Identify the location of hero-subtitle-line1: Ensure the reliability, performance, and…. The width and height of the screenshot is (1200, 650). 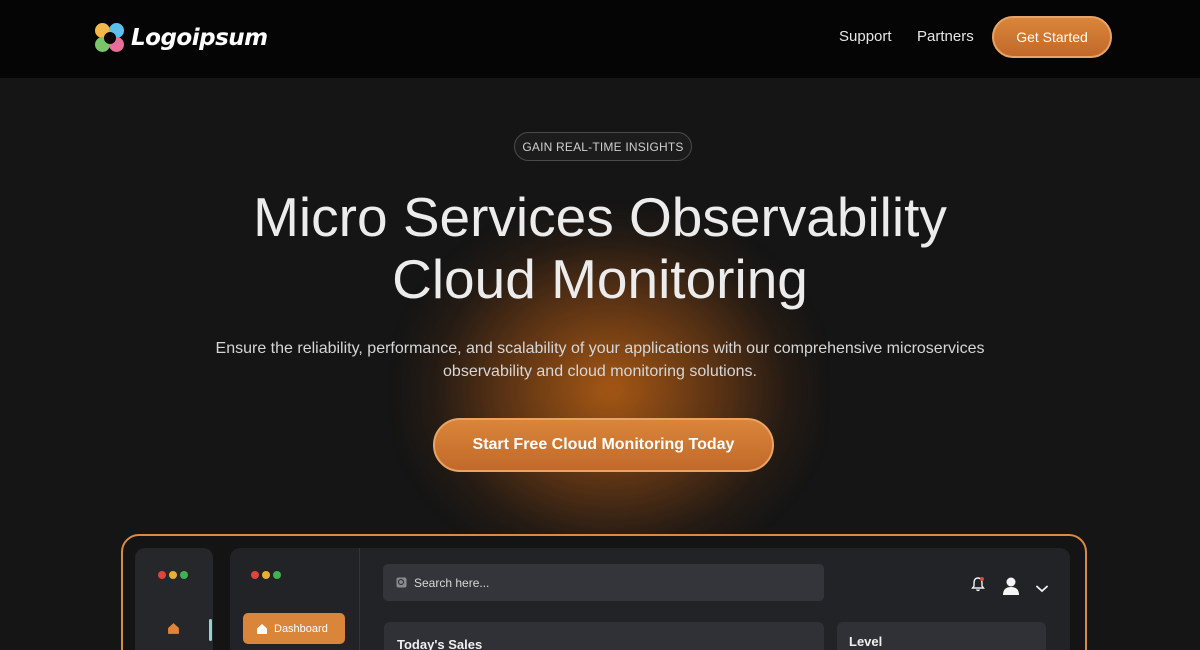
(600, 348).